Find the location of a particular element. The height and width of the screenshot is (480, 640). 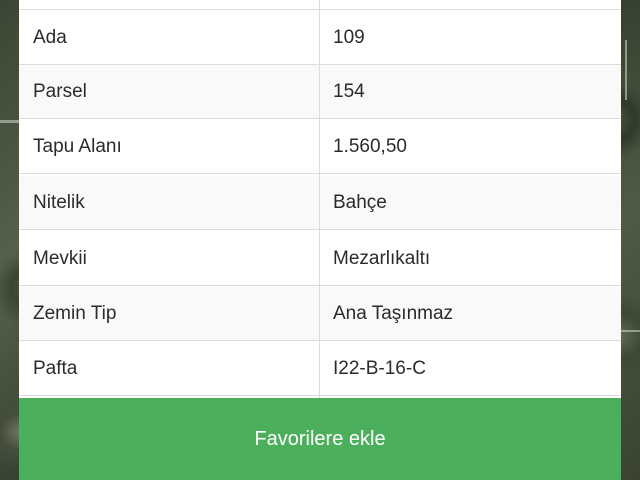

row-value-nitelik: Bahçe is located at coordinates (360, 202).